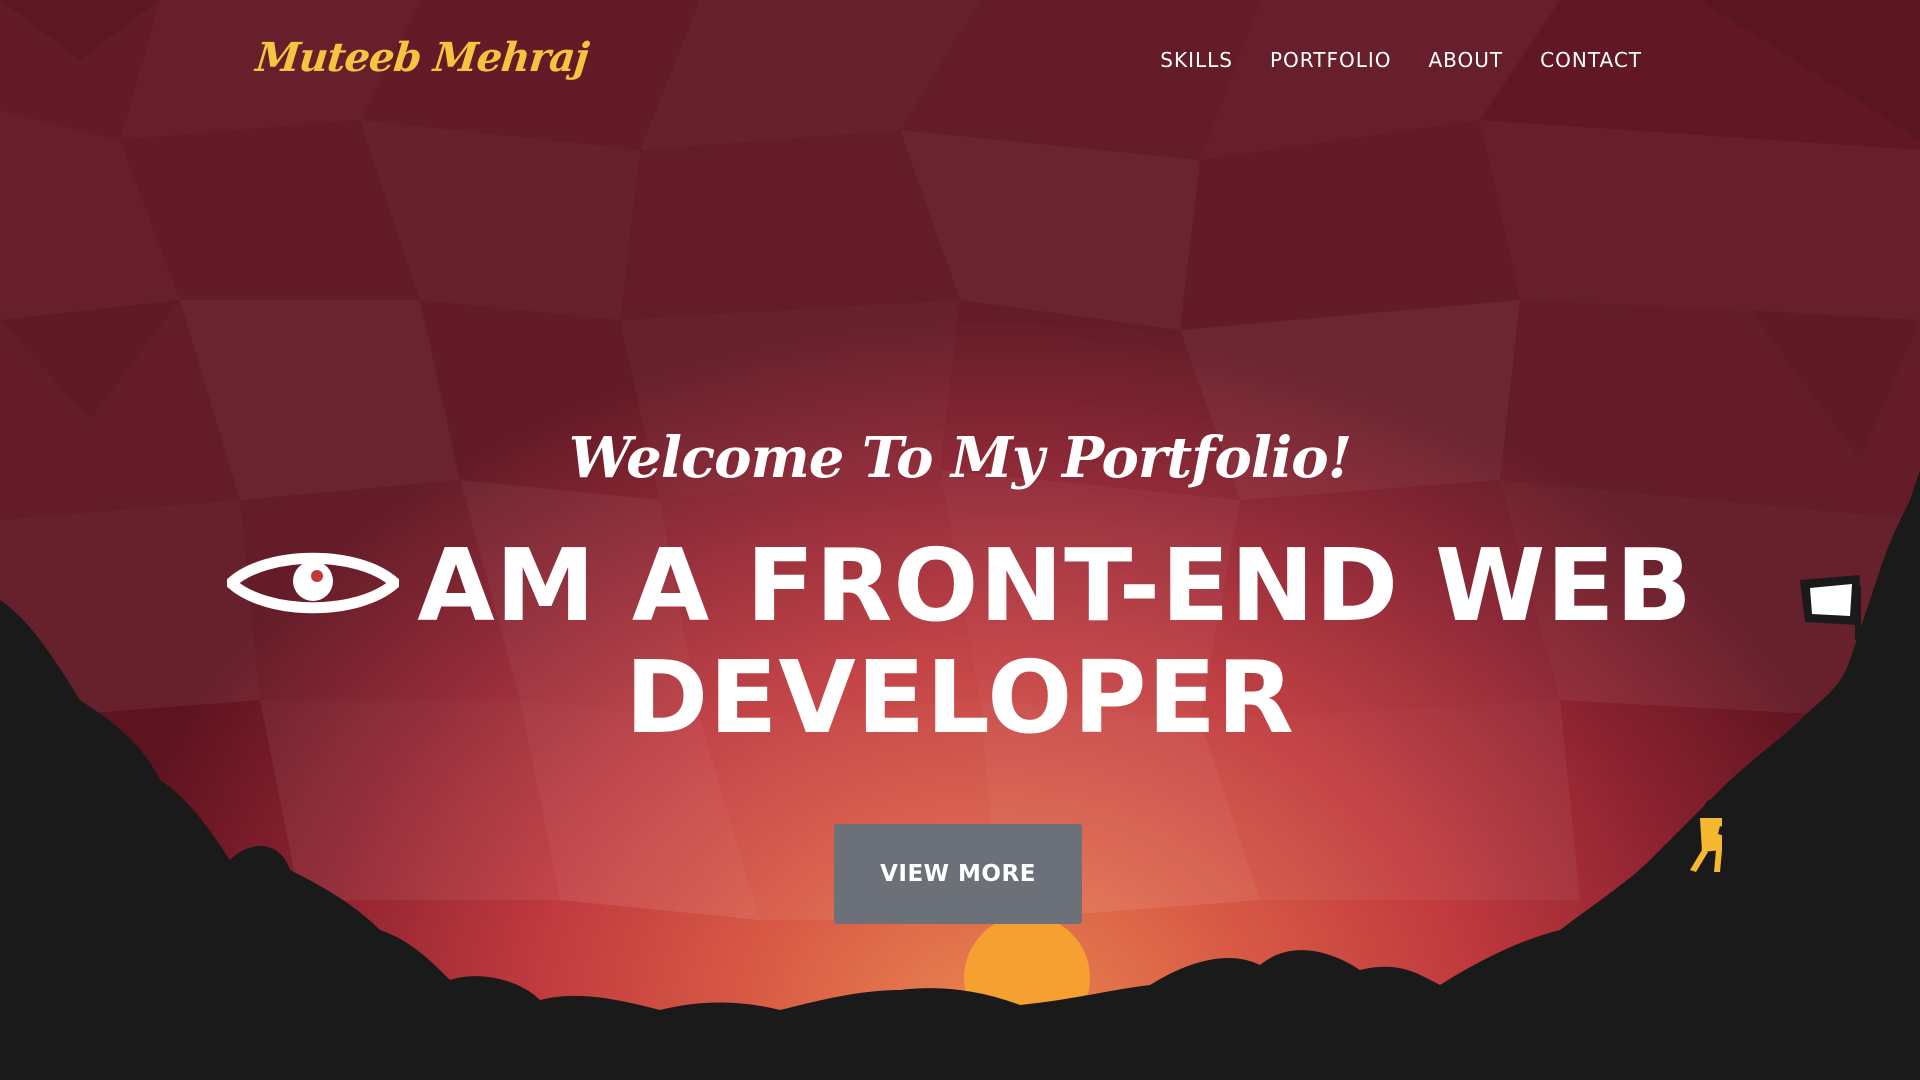 The height and width of the screenshot is (1080, 1920). I want to click on nav-link-skills: SKILLS, so click(1196, 60).